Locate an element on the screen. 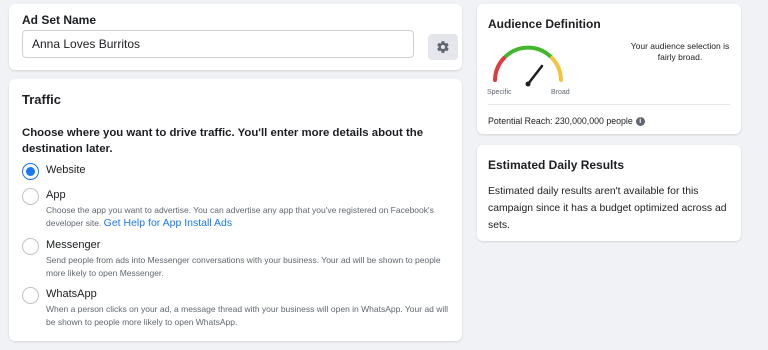 The image size is (768, 350). potential-reach-text: Potential Reach: 230,000,000 people is located at coordinates (560, 121).